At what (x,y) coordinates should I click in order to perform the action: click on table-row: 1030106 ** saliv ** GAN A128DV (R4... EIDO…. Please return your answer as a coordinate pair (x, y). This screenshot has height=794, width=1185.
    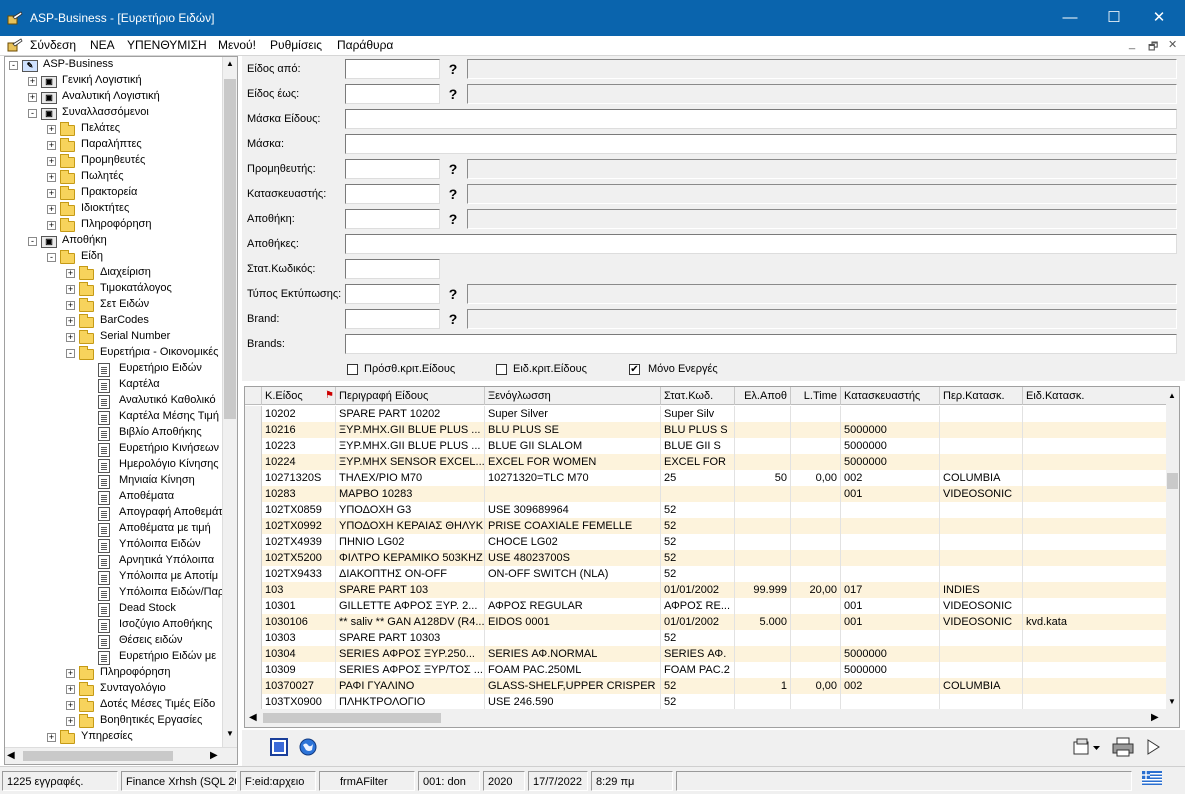
    Looking at the image, I should click on (706, 622).